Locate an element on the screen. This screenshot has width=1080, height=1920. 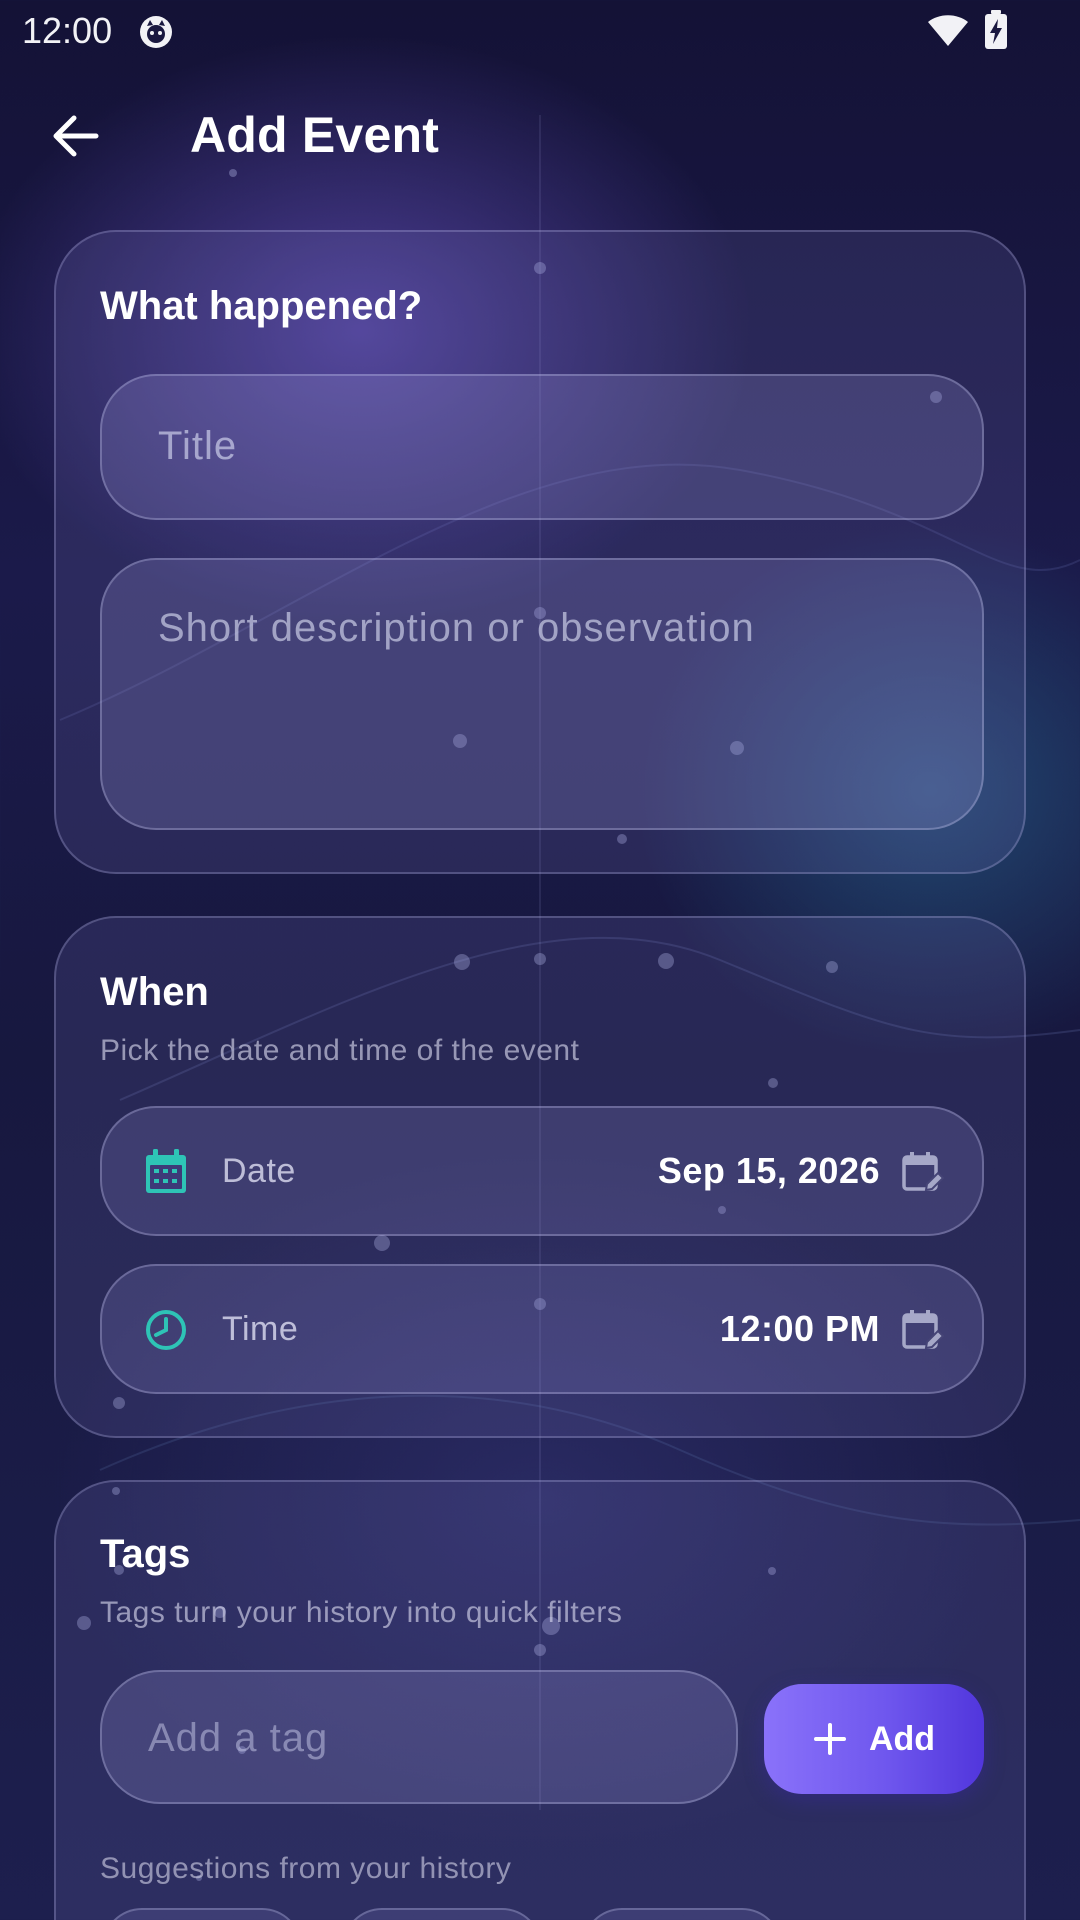
page-title: Add Event is located at coordinates (315, 135).